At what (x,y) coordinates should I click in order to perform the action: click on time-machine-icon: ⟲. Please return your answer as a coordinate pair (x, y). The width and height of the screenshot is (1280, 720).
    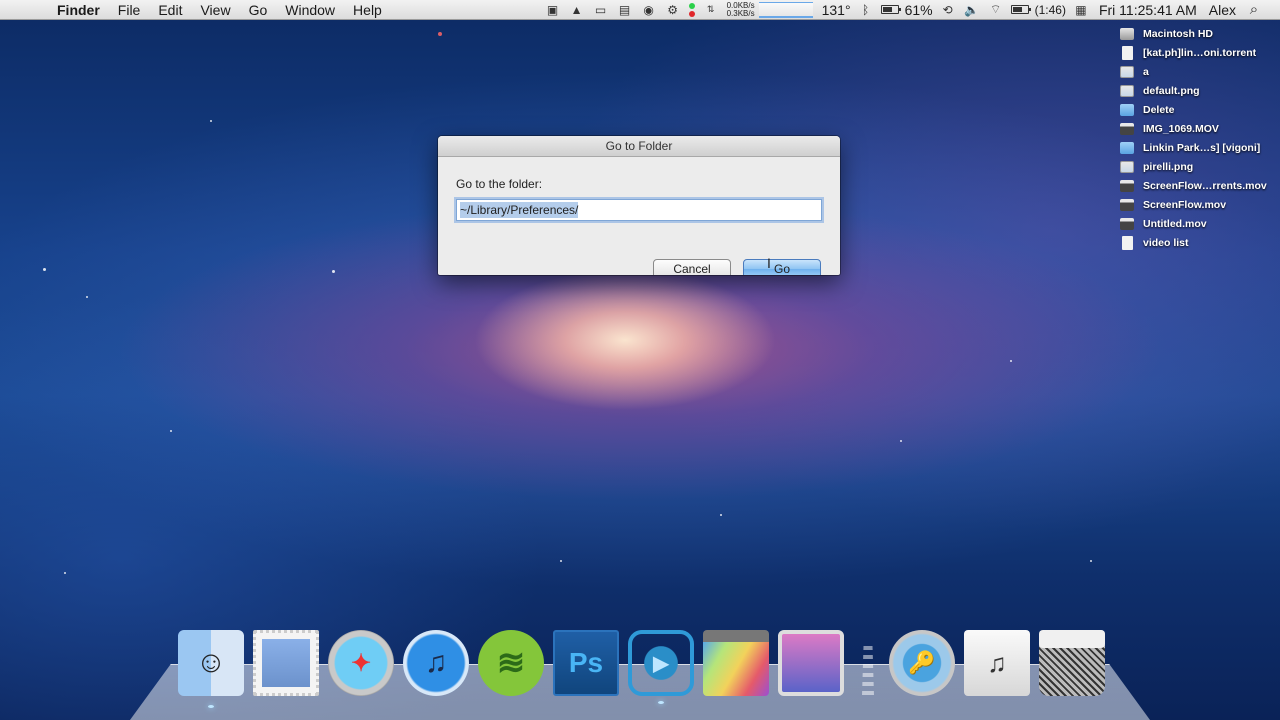
    Looking at the image, I should click on (948, 10).